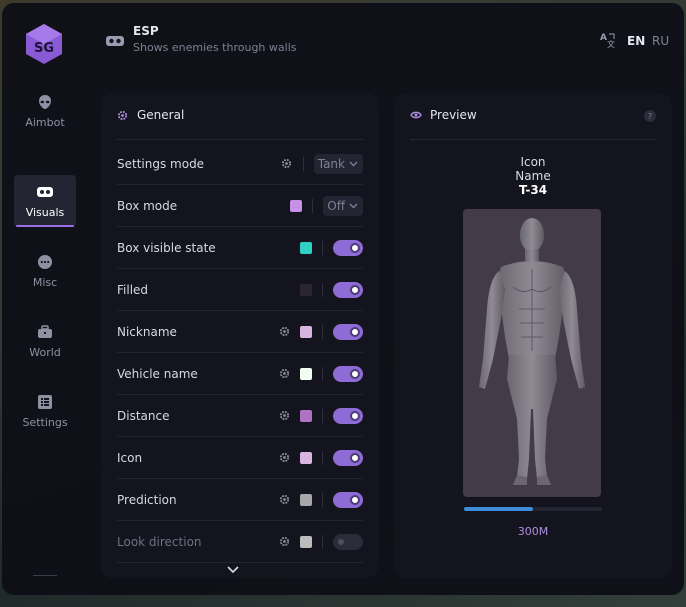 Image resolution: width=686 pixels, height=607 pixels. I want to click on preview-labels: Icon Name T-34, so click(533, 176).